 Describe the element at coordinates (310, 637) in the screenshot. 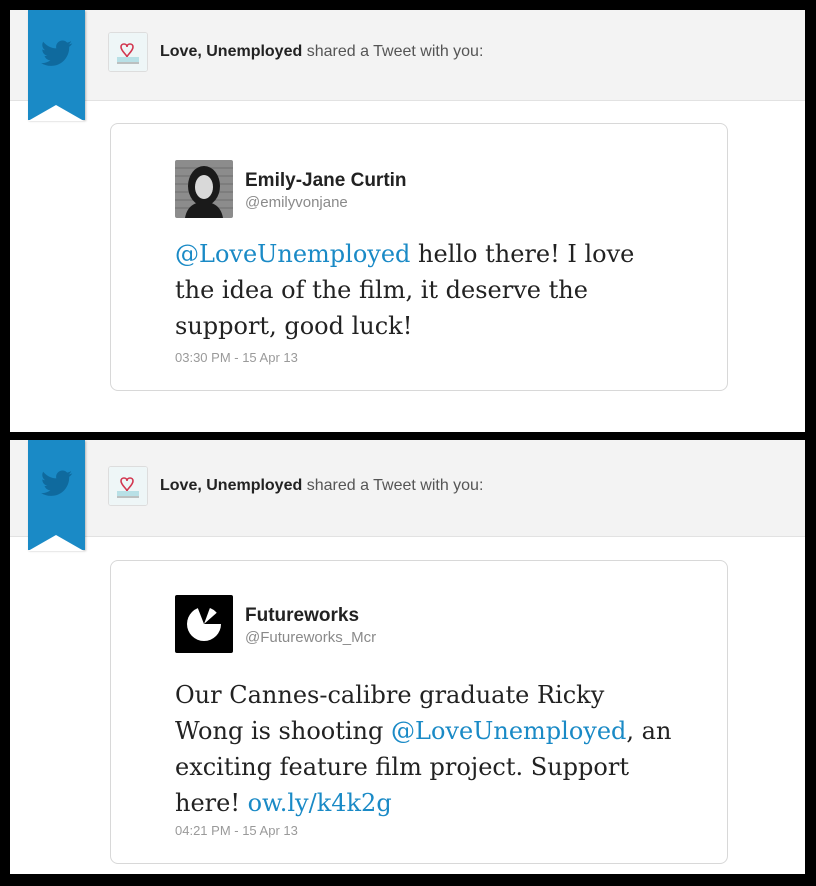

I see `author-handle: @Futureworks_Mcr` at that location.